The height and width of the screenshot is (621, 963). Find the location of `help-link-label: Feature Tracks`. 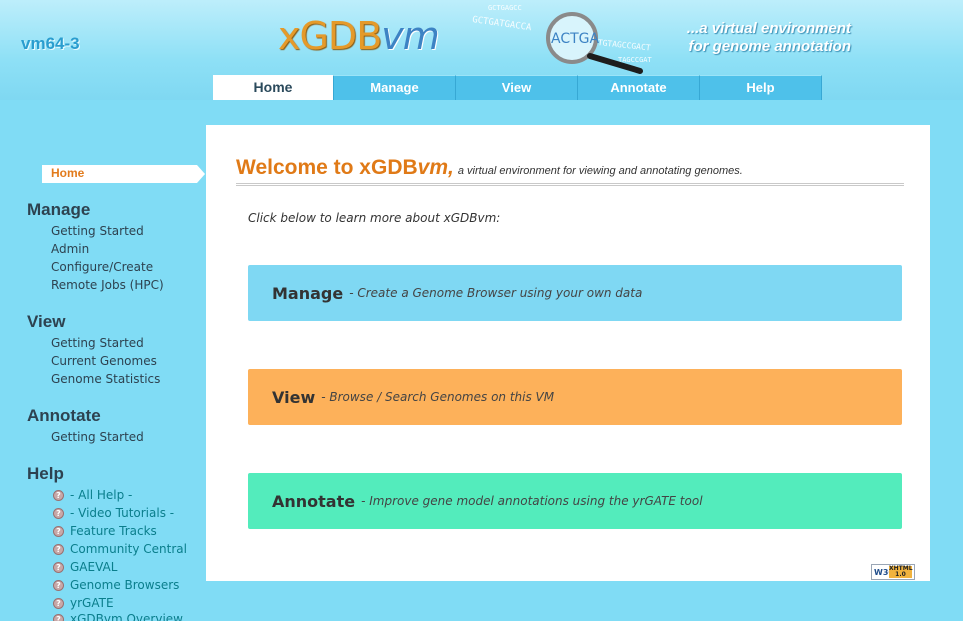

help-link-label: Feature Tracks is located at coordinates (113, 531).